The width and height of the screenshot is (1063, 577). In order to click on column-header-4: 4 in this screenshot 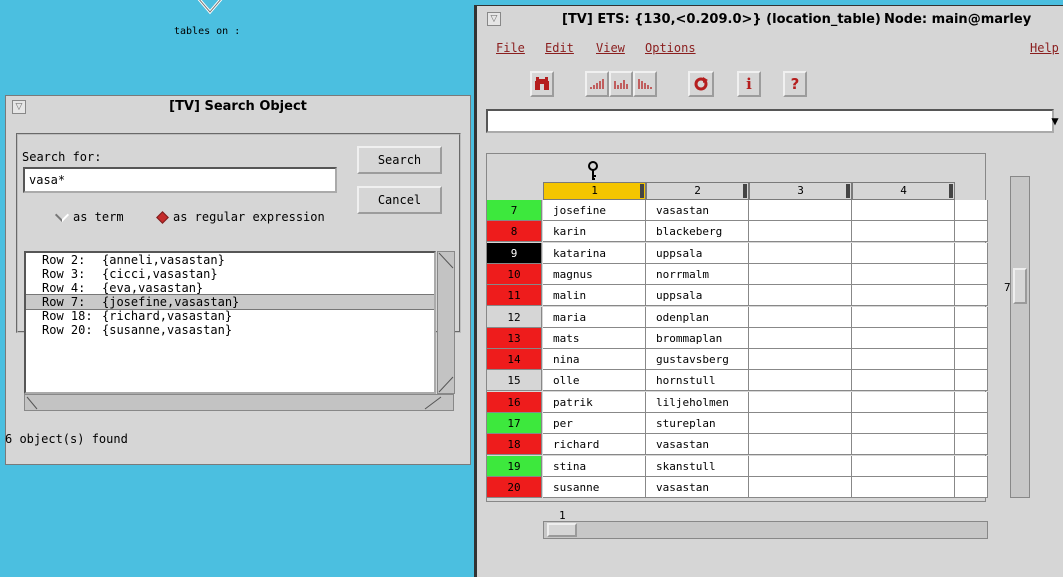, I will do `click(903, 191)`.